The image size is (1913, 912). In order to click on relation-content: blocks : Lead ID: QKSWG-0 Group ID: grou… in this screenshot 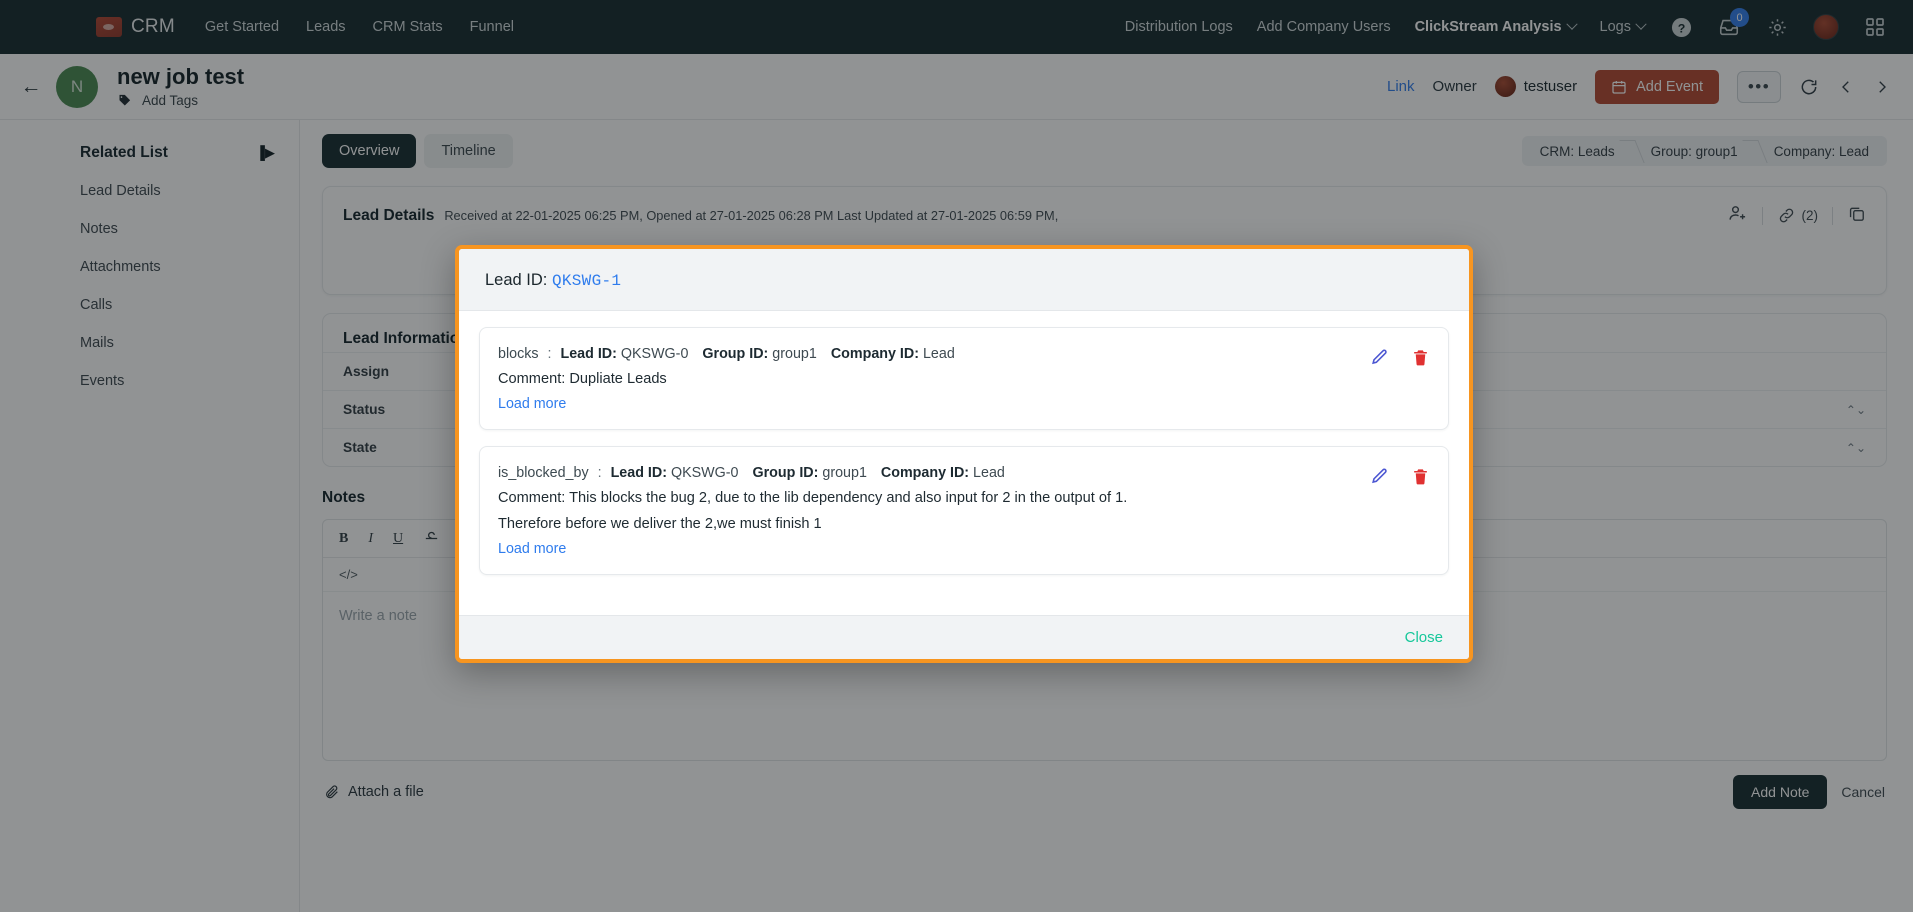, I will do `click(922, 378)`.